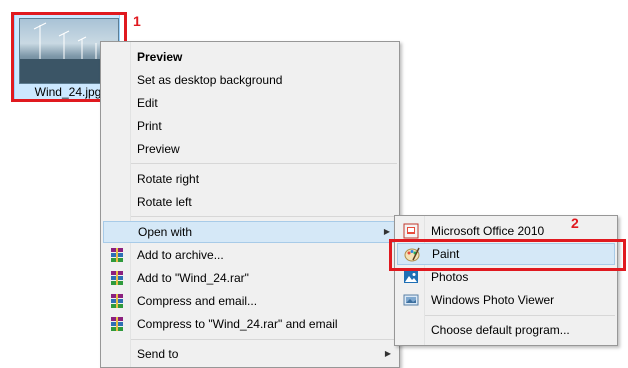 Image resolution: width=628 pixels, height=368 pixels. What do you see at coordinates (411, 300) in the screenshot?
I see `photo-viewer-icon` at bounding box center [411, 300].